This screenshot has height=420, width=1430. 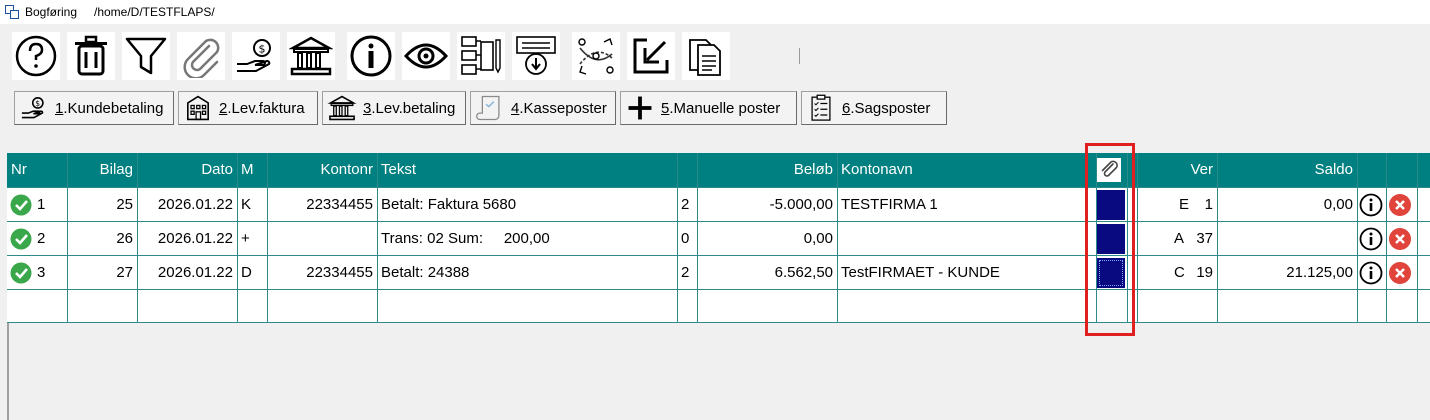 I want to click on cell-ver-letter: E, so click(x=1182, y=205).